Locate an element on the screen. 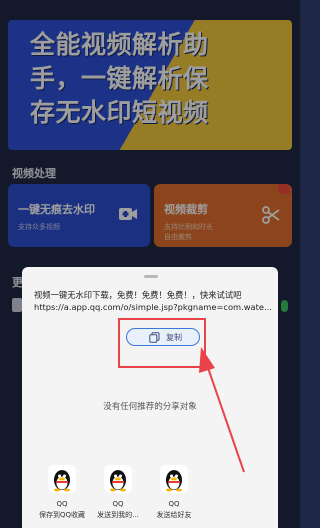 Image resolution: width=320 pixels, height=528 pixels. target-label: 保存到QQ收藏 is located at coordinates (62, 515).